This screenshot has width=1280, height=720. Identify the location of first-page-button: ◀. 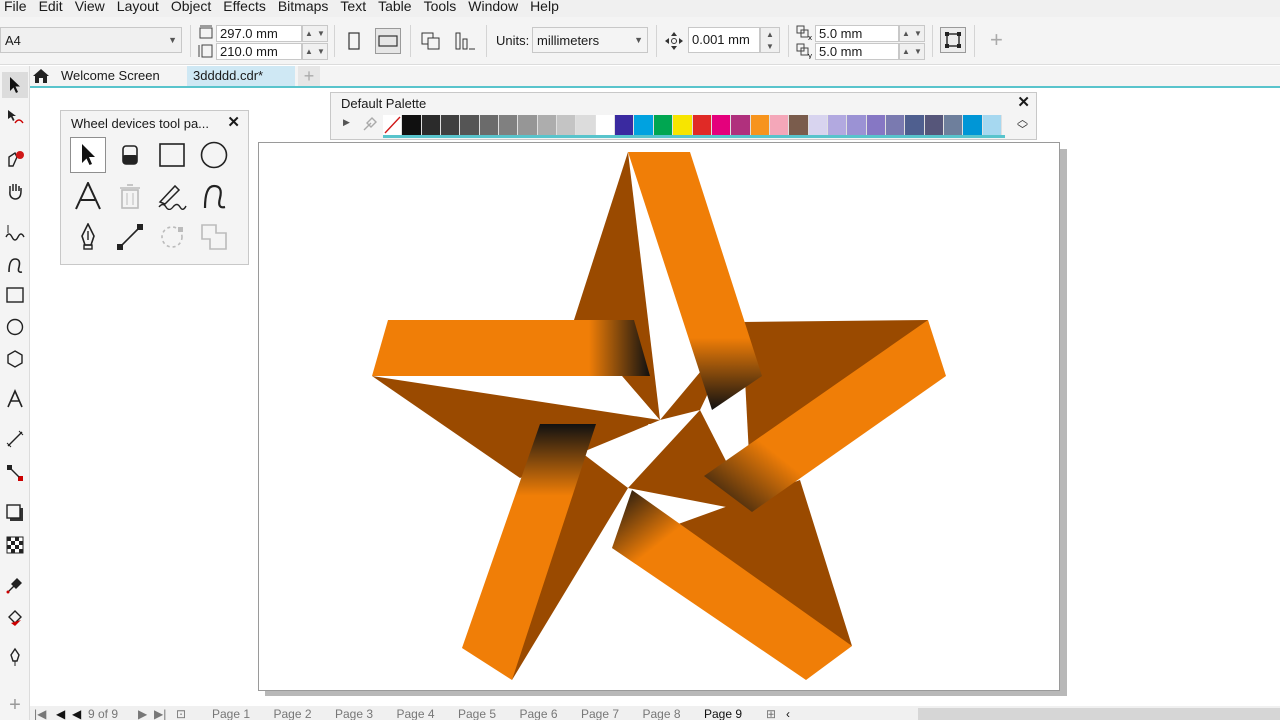
(60, 713).